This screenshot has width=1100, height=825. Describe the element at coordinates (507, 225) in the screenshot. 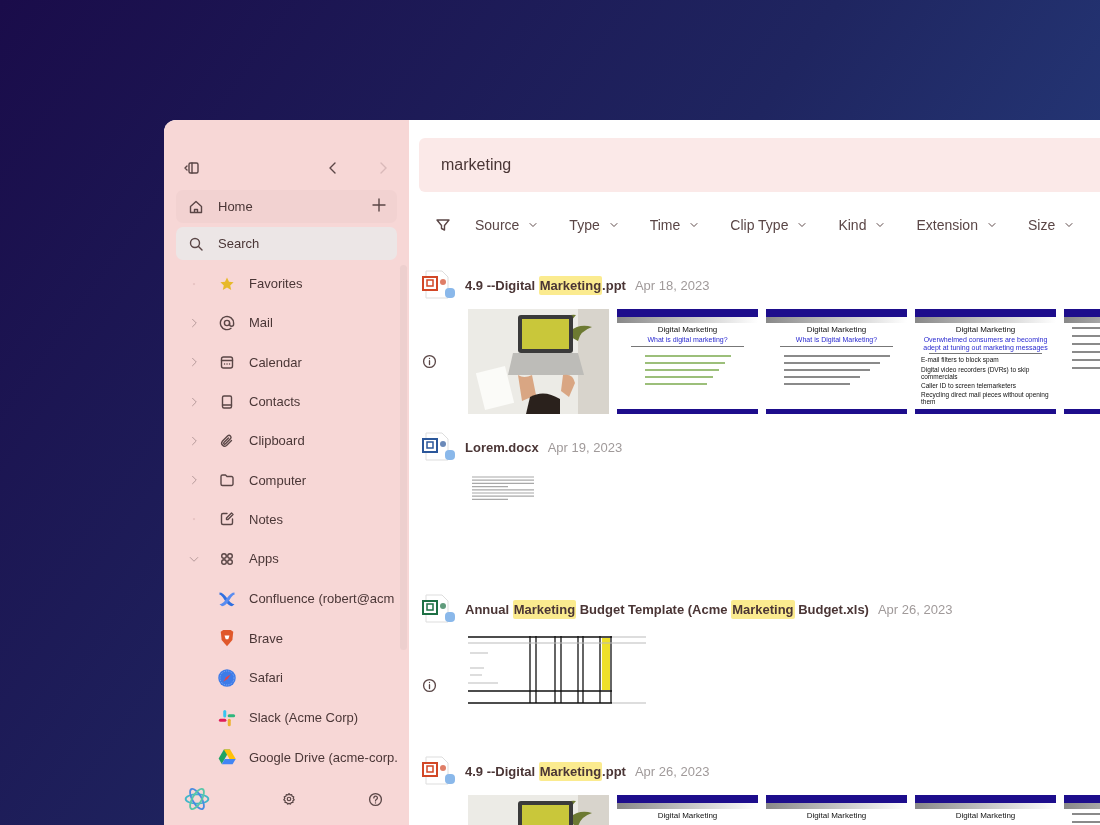

I see `filter-dropdown: Source` at that location.